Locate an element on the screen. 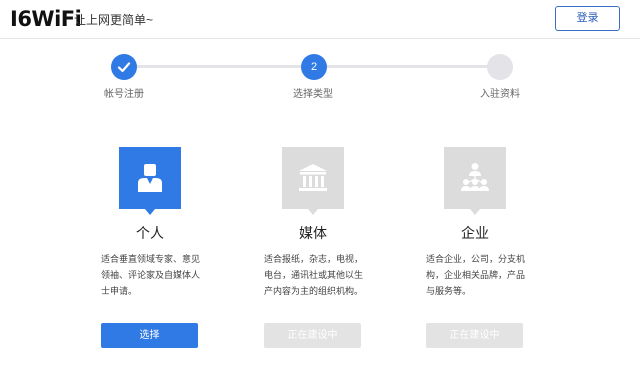  checkmark-icon is located at coordinates (124, 67).